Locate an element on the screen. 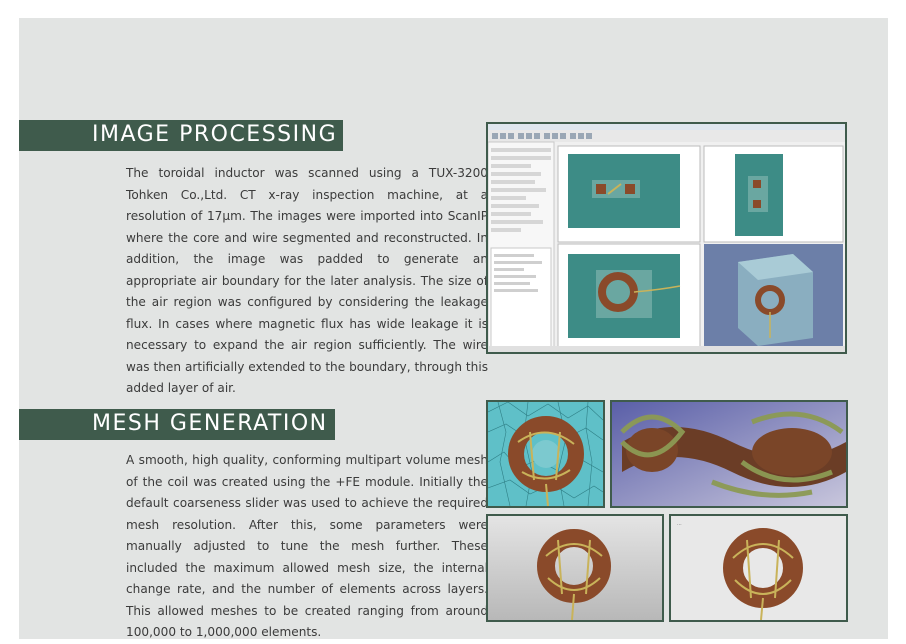 The height and width of the screenshot is (644, 906). coil-render-grey-left-image is located at coordinates (575, 568).